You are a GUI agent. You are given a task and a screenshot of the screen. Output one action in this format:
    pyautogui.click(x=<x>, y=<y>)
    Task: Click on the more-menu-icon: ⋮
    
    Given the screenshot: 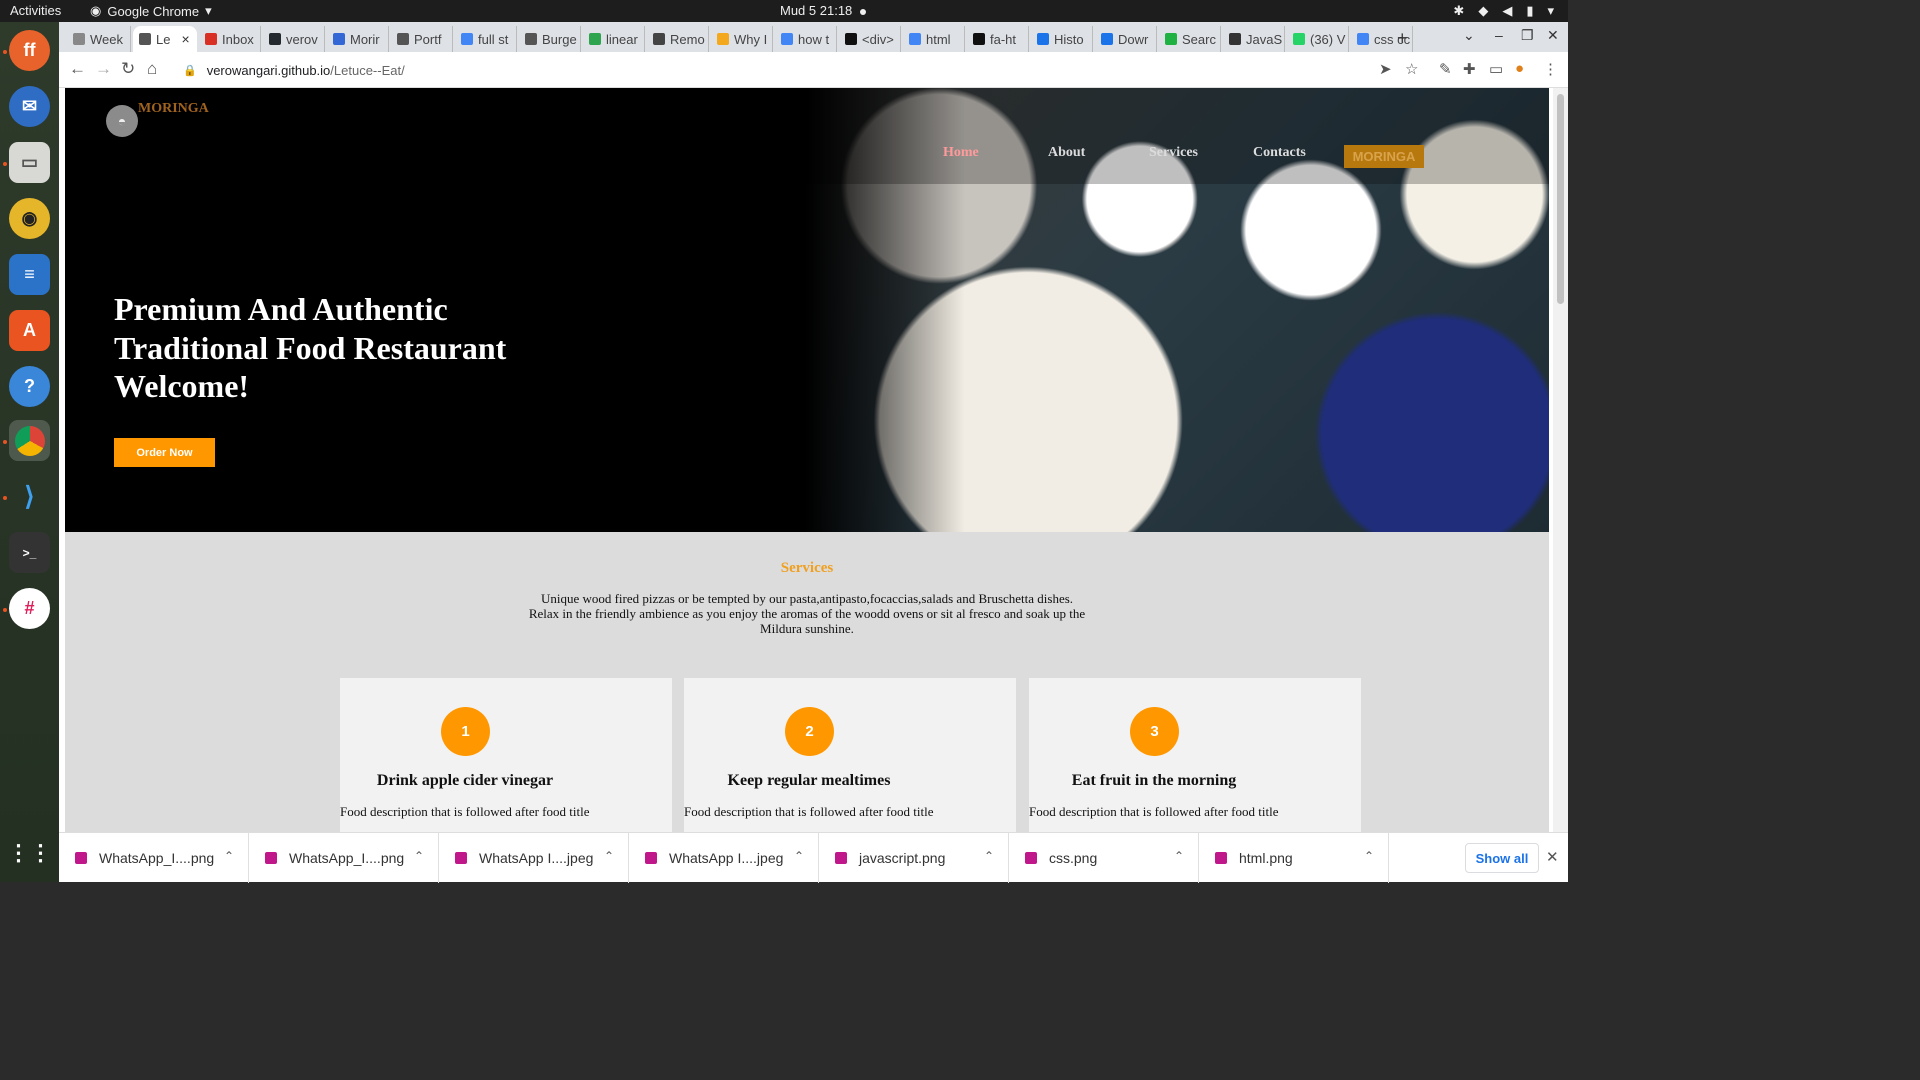 What is the action you would take?
    pyautogui.click(x=1550, y=69)
    